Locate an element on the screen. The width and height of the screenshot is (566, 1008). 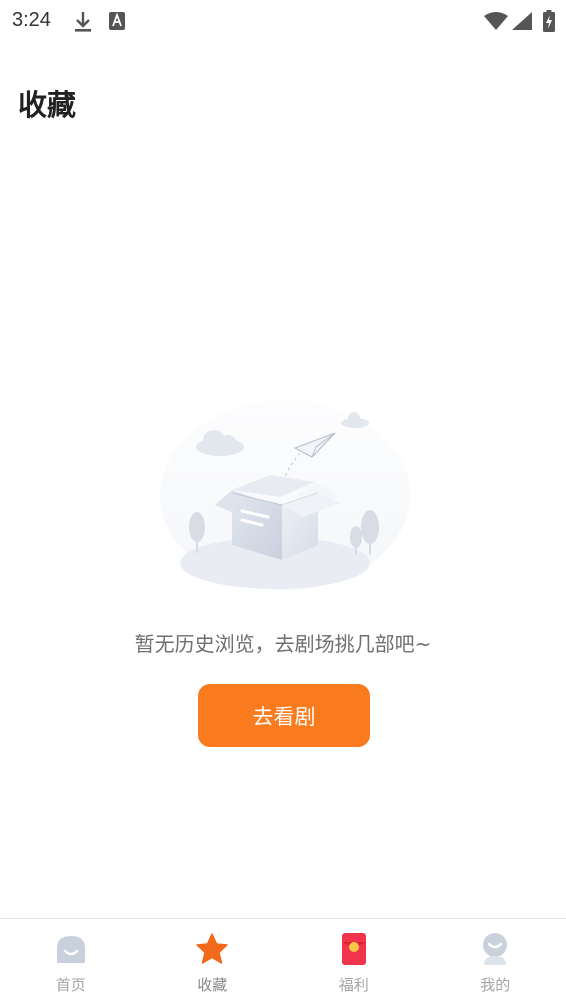
nav-item-favorites: 收藏 is located at coordinates (213, 963).